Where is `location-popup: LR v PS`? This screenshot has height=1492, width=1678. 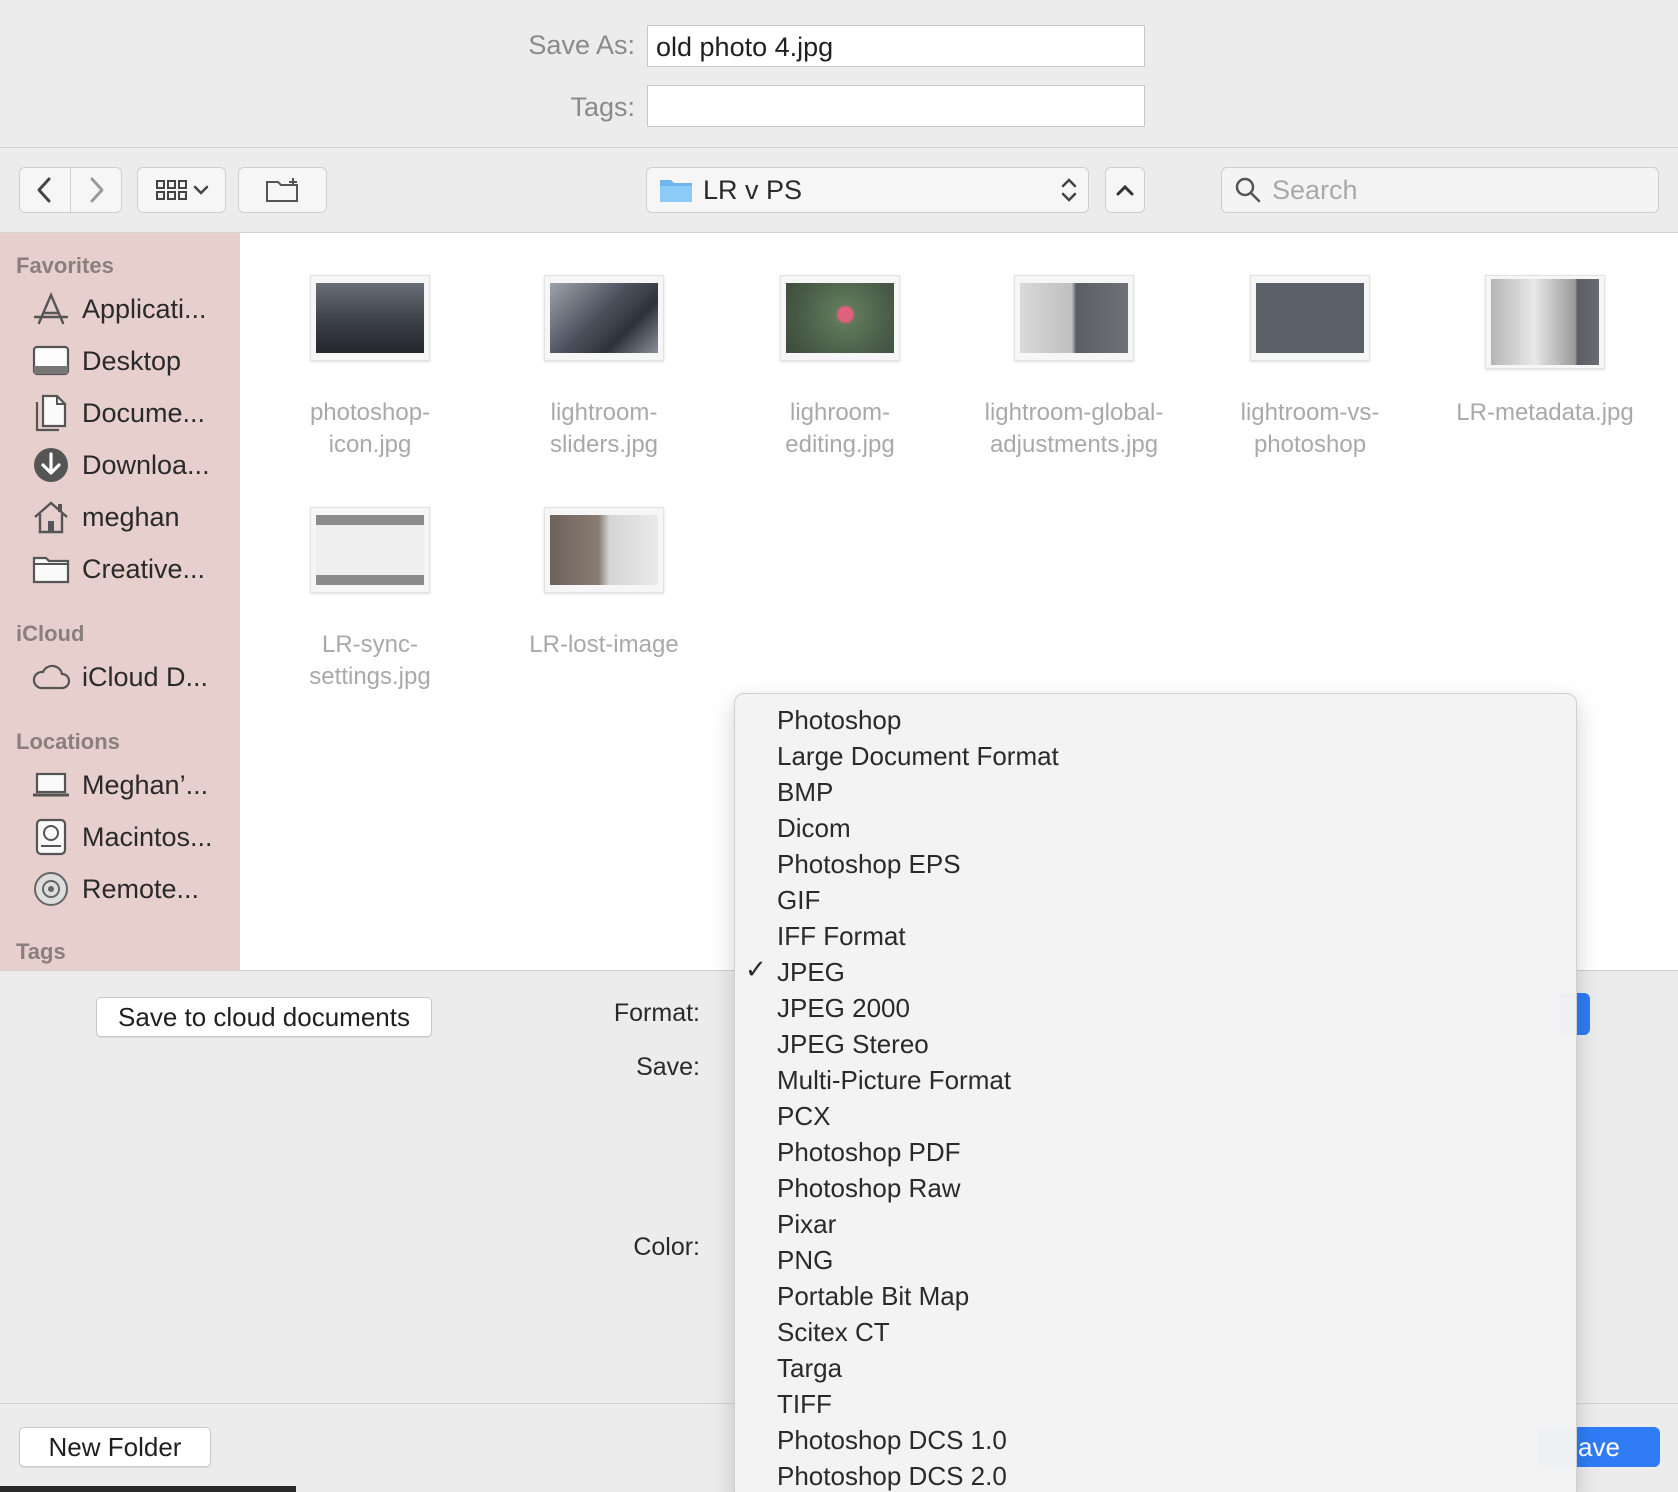
location-popup: LR v PS is located at coordinates (867, 190).